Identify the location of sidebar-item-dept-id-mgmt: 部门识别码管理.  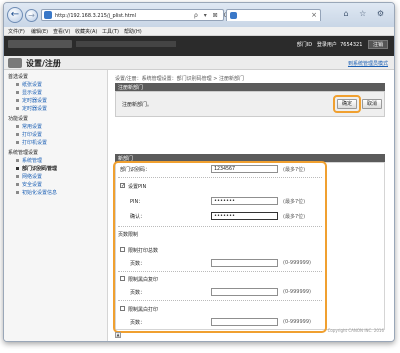
(36, 168).